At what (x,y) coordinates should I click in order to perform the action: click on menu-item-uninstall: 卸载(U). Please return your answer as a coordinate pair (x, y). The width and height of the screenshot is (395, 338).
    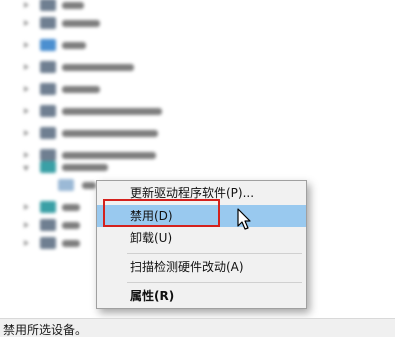
    Looking at the image, I should click on (201, 238).